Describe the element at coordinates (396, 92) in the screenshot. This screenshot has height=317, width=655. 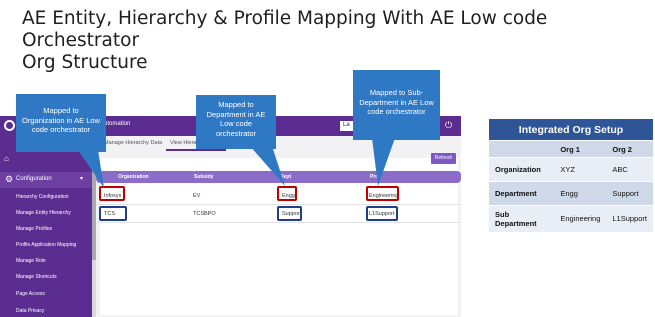
I see `callout-line: Mapped to Sub-` at that location.